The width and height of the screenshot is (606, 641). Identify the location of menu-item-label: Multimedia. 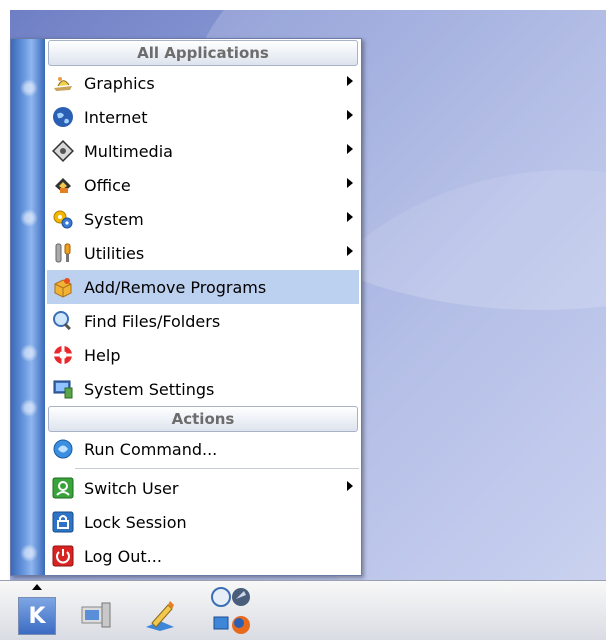
(128, 151).